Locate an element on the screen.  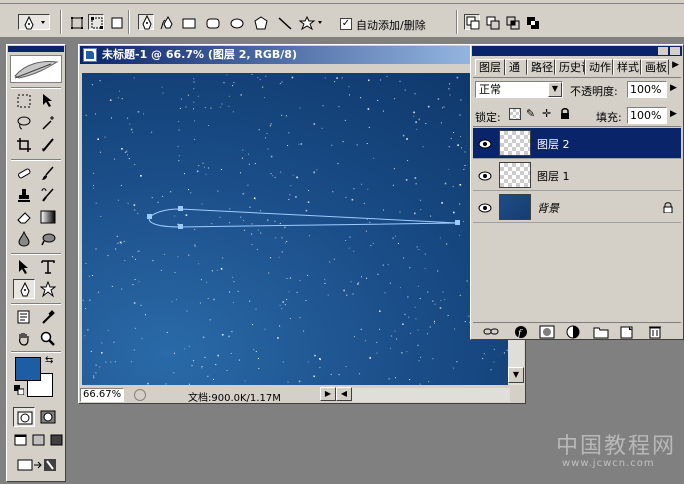
line-button is located at coordinates (284, 22).